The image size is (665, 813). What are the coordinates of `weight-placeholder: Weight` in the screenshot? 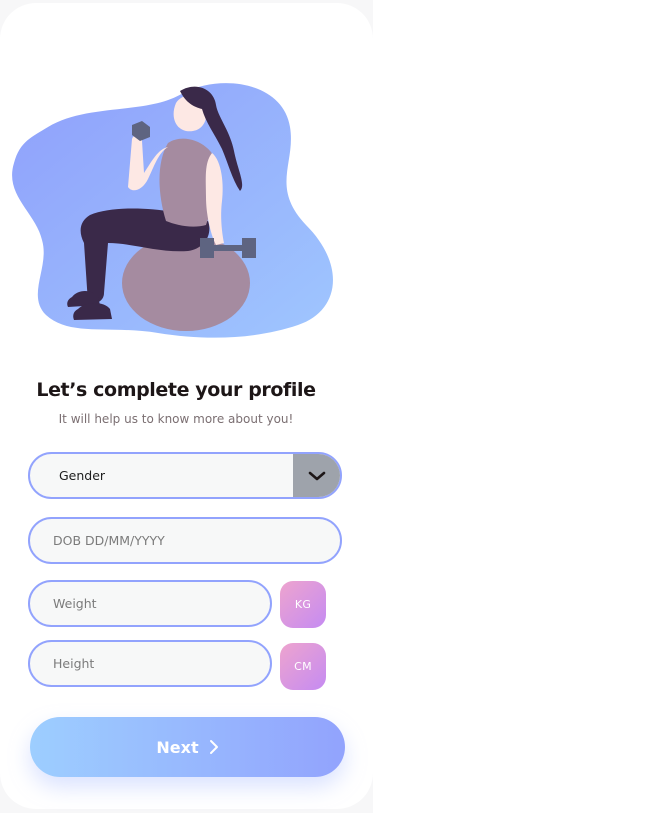 It's located at (75, 603).